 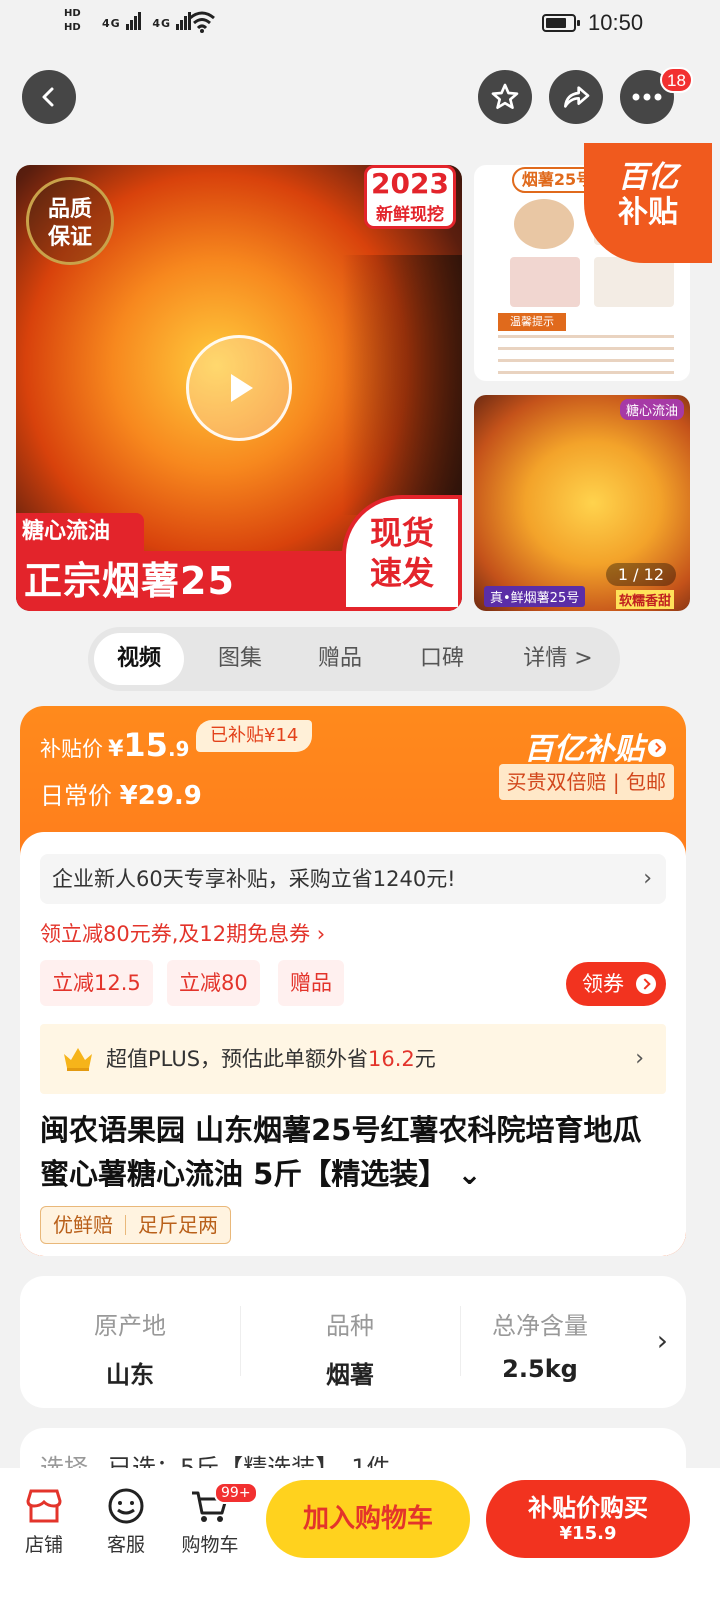 I want to click on tab-reviews: 口碑, so click(x=442, y=659).